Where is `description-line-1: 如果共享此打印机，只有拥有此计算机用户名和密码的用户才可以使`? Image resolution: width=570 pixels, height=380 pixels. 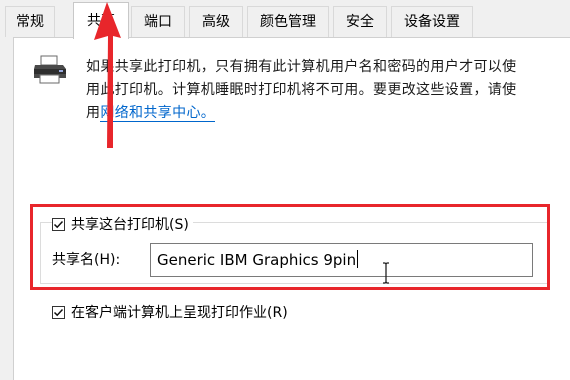
description-line-1: 如果共享此打印机，只有拥有此计算机用户名和密码的用户才可以使 is located at coordinates (301, 67).